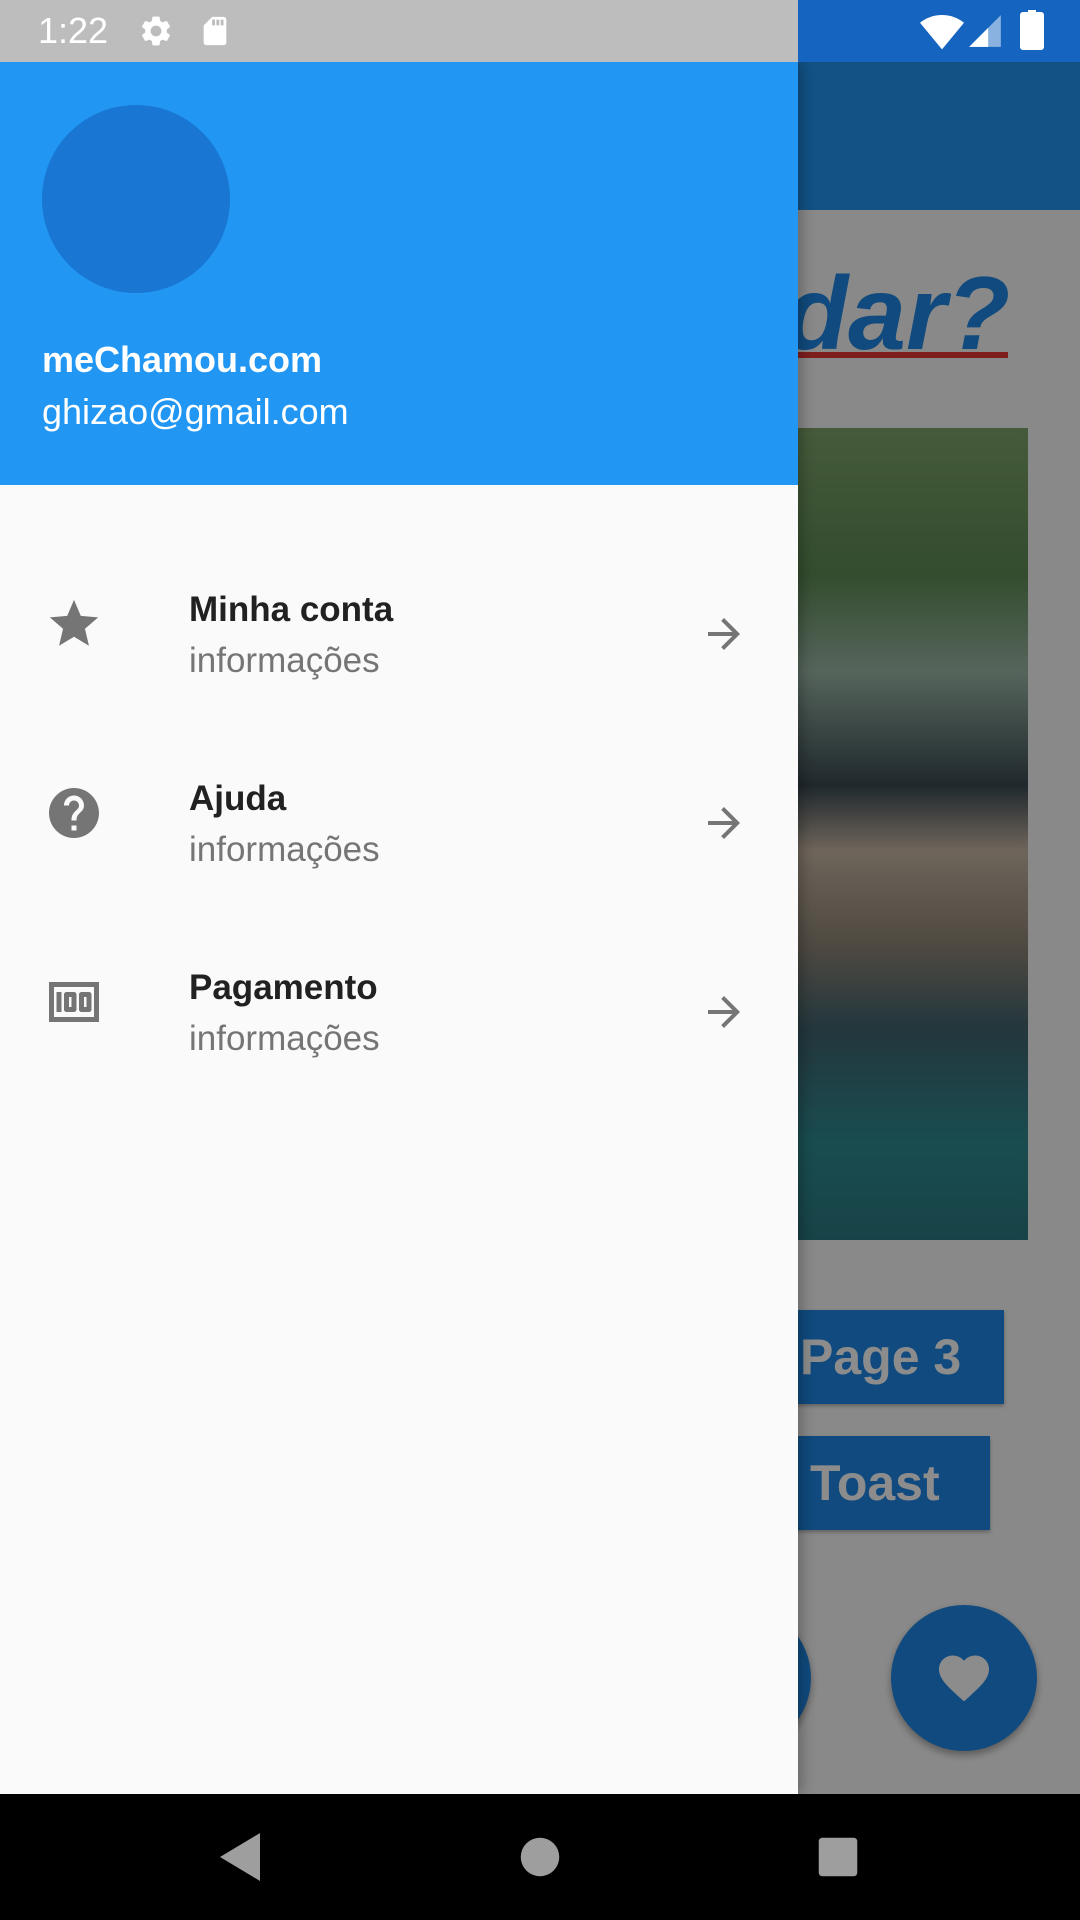 This screenshot has width=1080, height=1920. I want to click on menu-item-title: Ajuda, so click(238, 798).